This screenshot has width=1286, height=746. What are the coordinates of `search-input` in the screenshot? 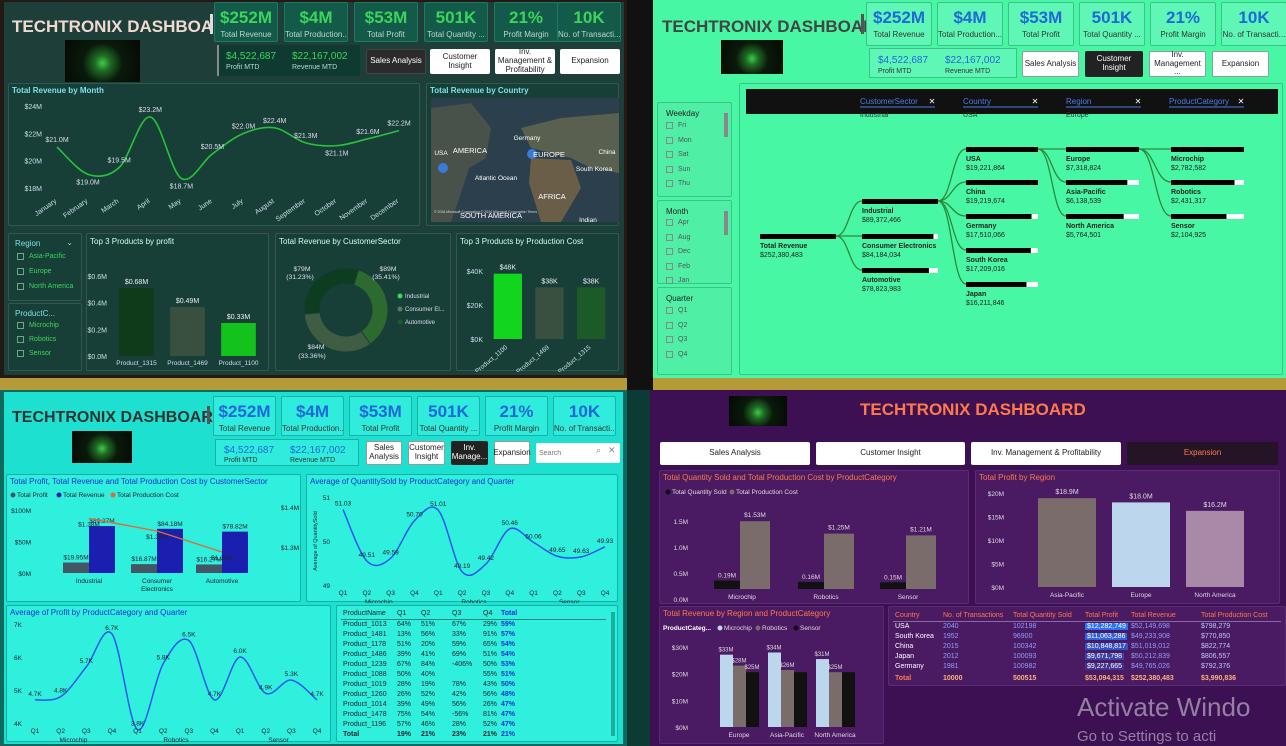 It's located at (565, 453).